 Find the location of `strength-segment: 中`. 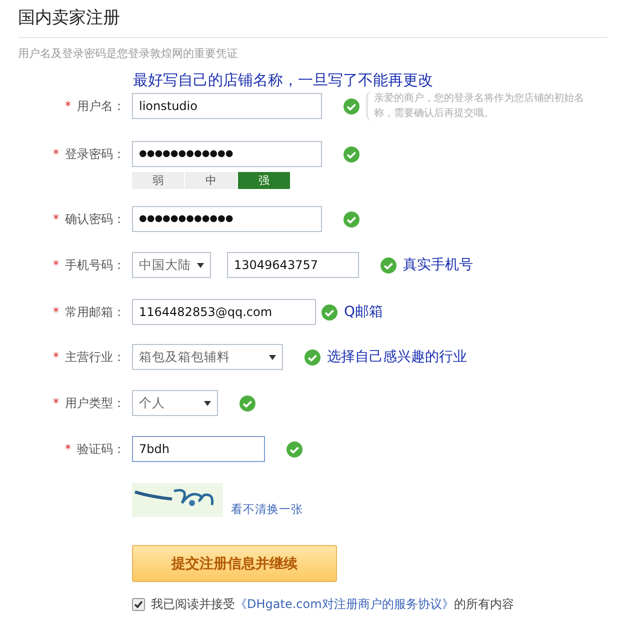

strength-segment: 中 is located at coordinates (211, 180).